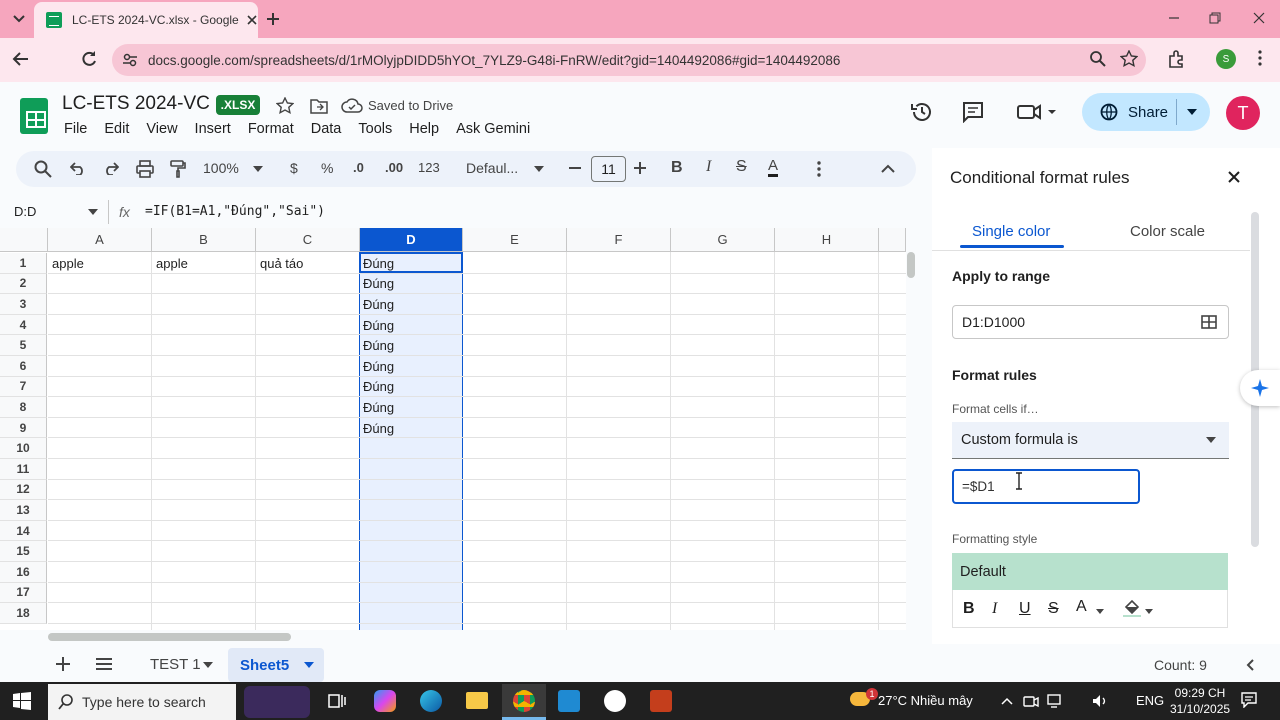 The image size is (1280, 720). Describe the element at coordinates (100, 240) in the screenshot. I see `column-header-a: A` at that location.